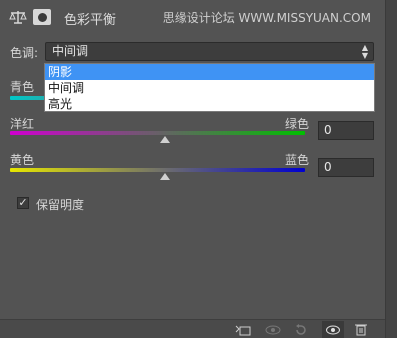 The height and width of the screenshot is (338, 397). Describe the element at coordinates (273, 329) in the screenshot. I see `view-previous-icon` at that location.